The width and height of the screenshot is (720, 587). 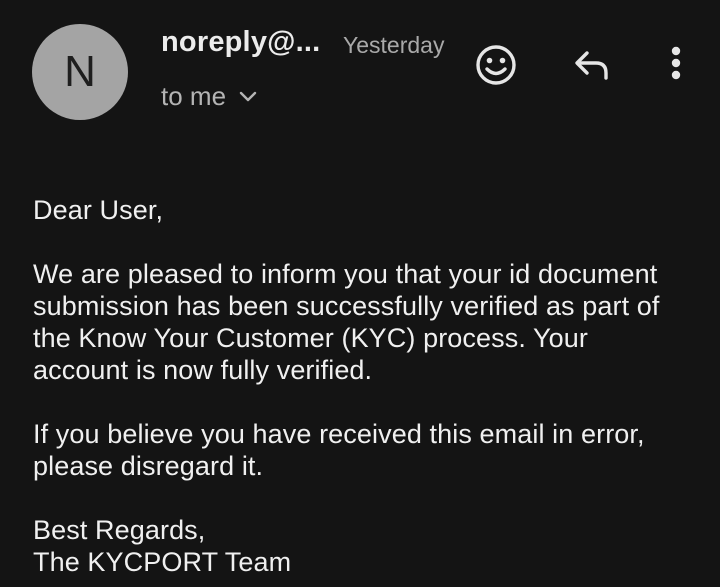 What do you see at coordinates (194, 95) in the screenshot?
I see `recipient-label: to me` at bounding box center [194, 95].